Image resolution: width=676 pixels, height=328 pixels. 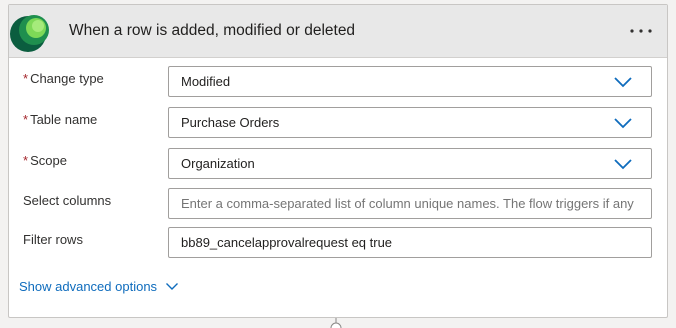 What do you see at coordinates (336, 323) in the screenshot?
I see `flow-connector-icon` at bounding box center [336, 323].